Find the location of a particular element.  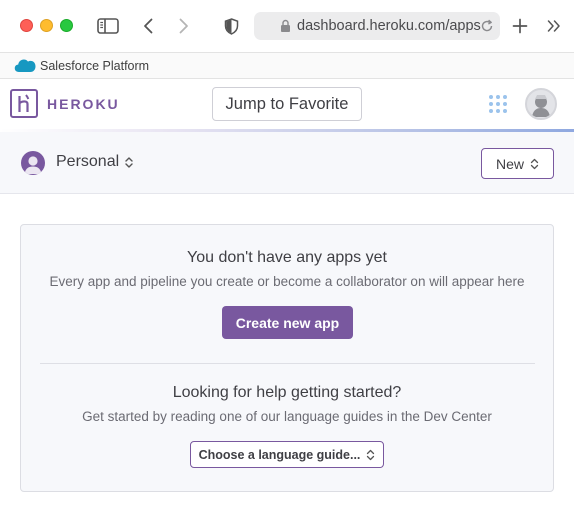

empty-state-title: You don't have any apps yet is located at coordinates (287, 257).